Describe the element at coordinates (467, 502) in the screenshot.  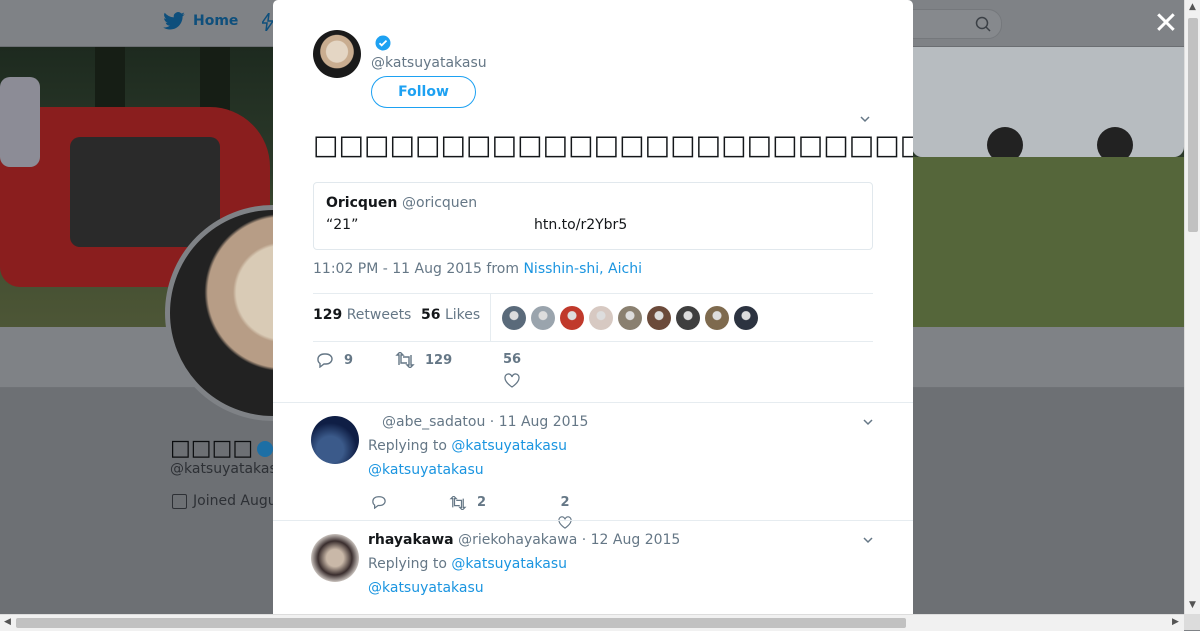
I see `retweet-action: 2` at that location.